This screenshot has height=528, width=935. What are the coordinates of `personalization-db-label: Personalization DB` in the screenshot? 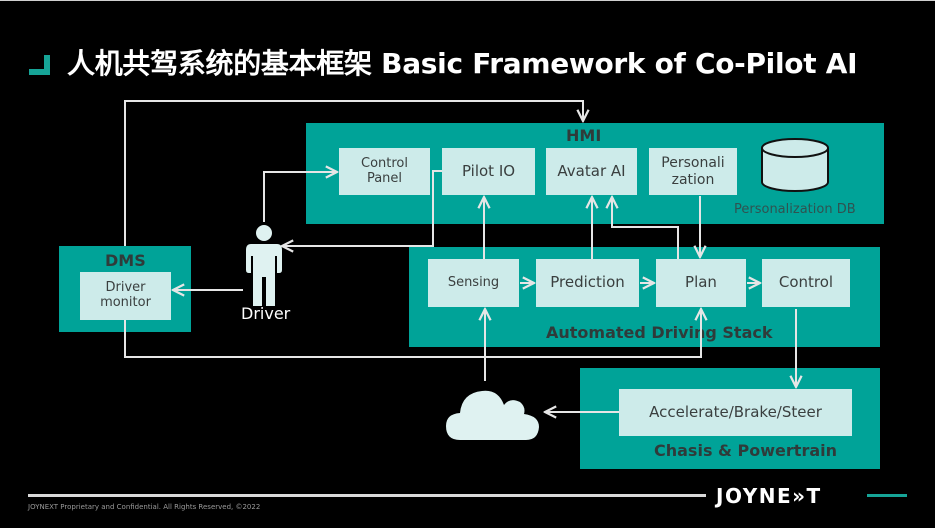 It's located at (795, 209).